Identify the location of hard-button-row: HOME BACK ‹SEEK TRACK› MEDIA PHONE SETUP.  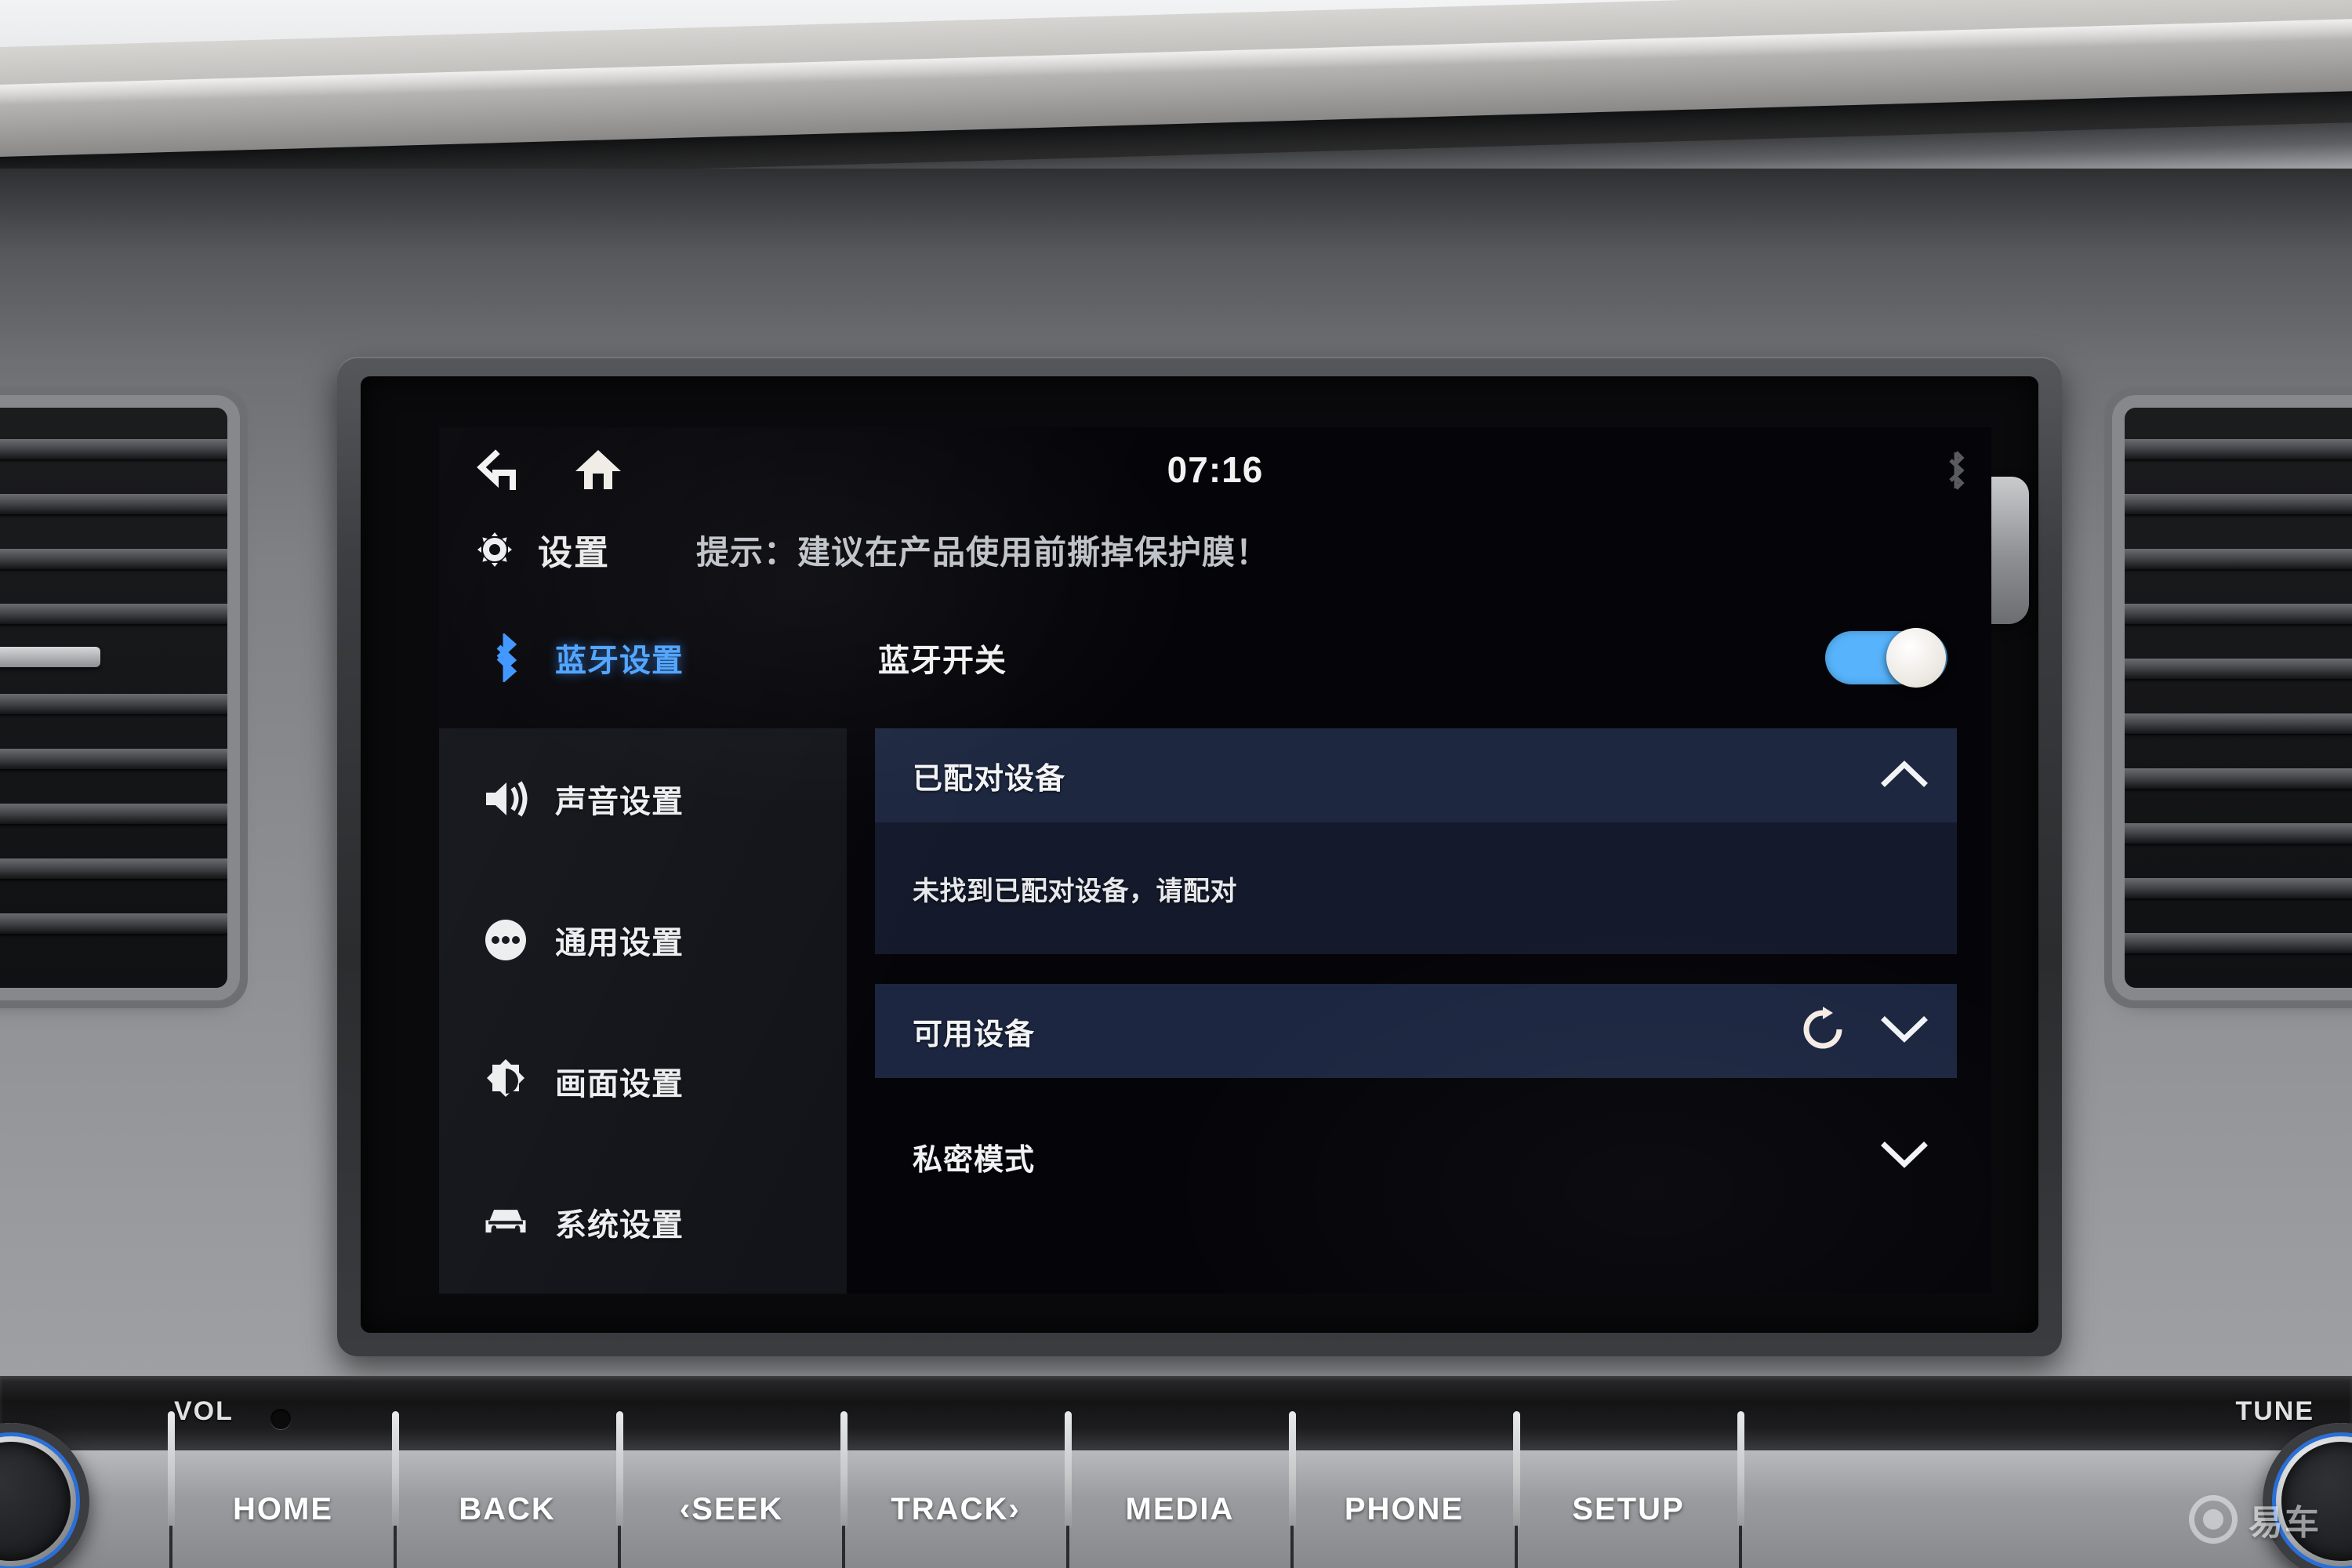
(1176, 1489).